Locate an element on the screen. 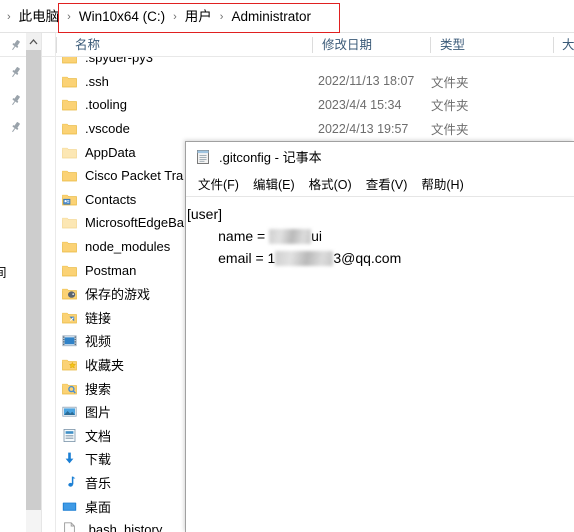  breadcrumb-item-users: 用户 is located at coordinates (198, 17).